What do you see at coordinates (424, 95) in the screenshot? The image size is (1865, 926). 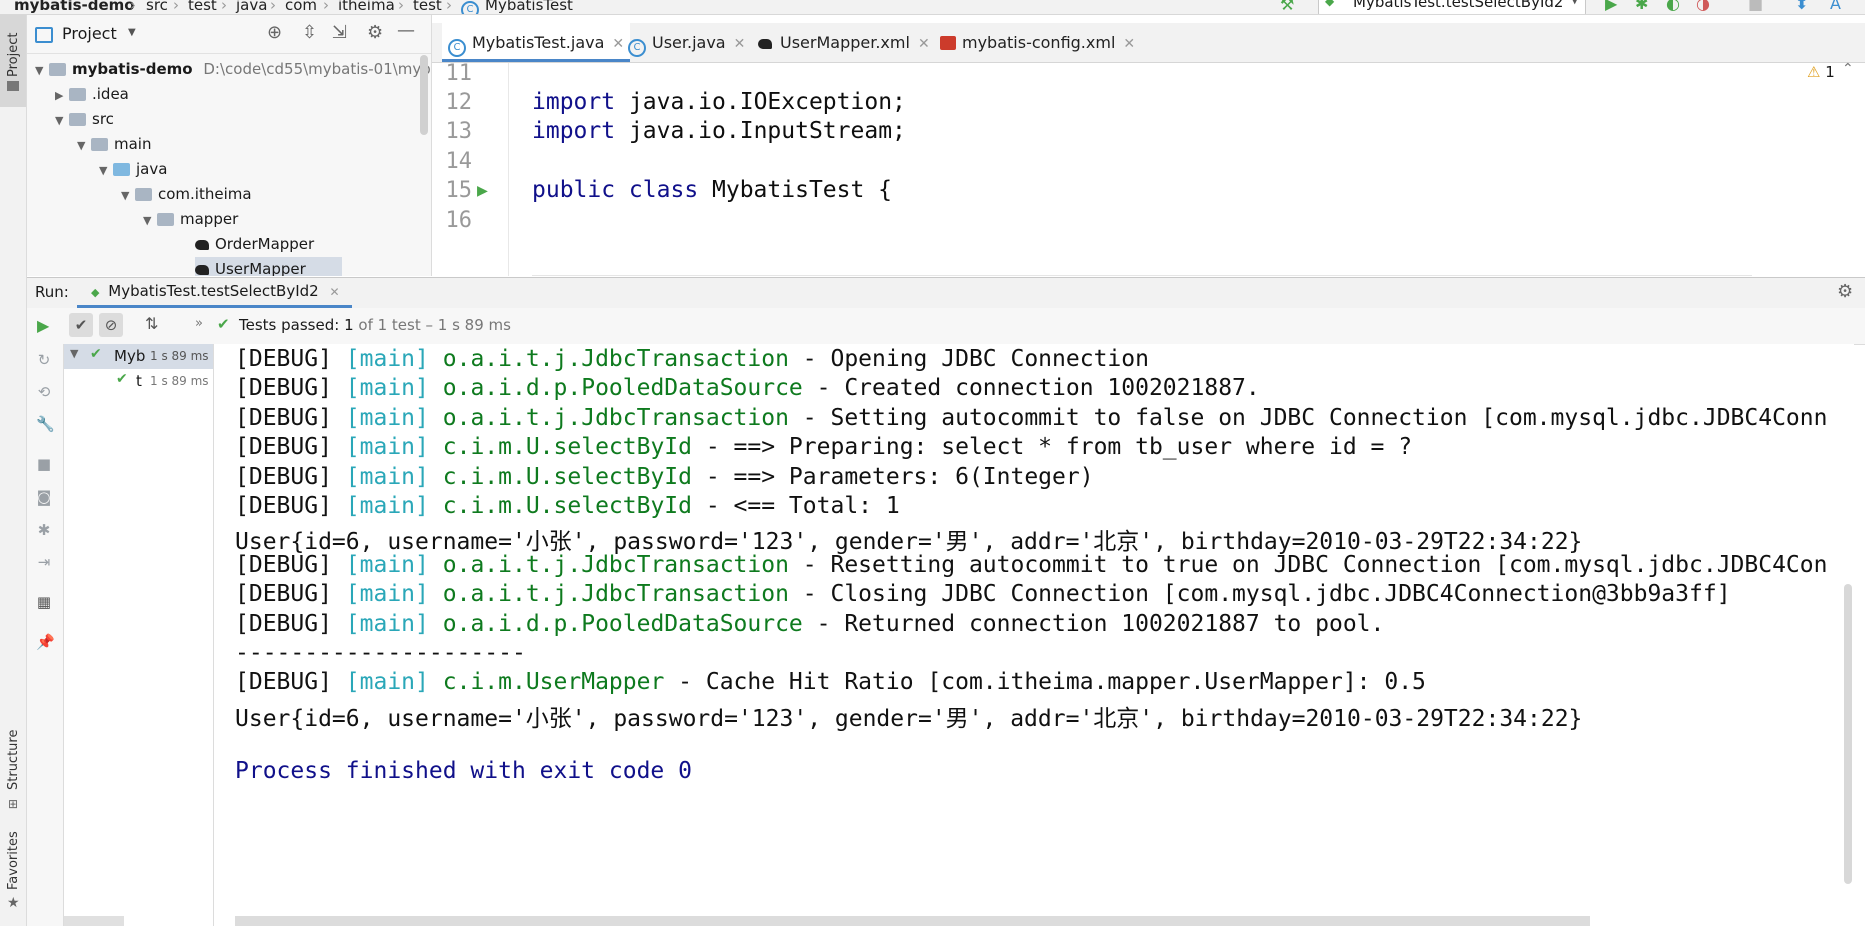 I see `project-scrollbar` at bounding box center [424, 95].